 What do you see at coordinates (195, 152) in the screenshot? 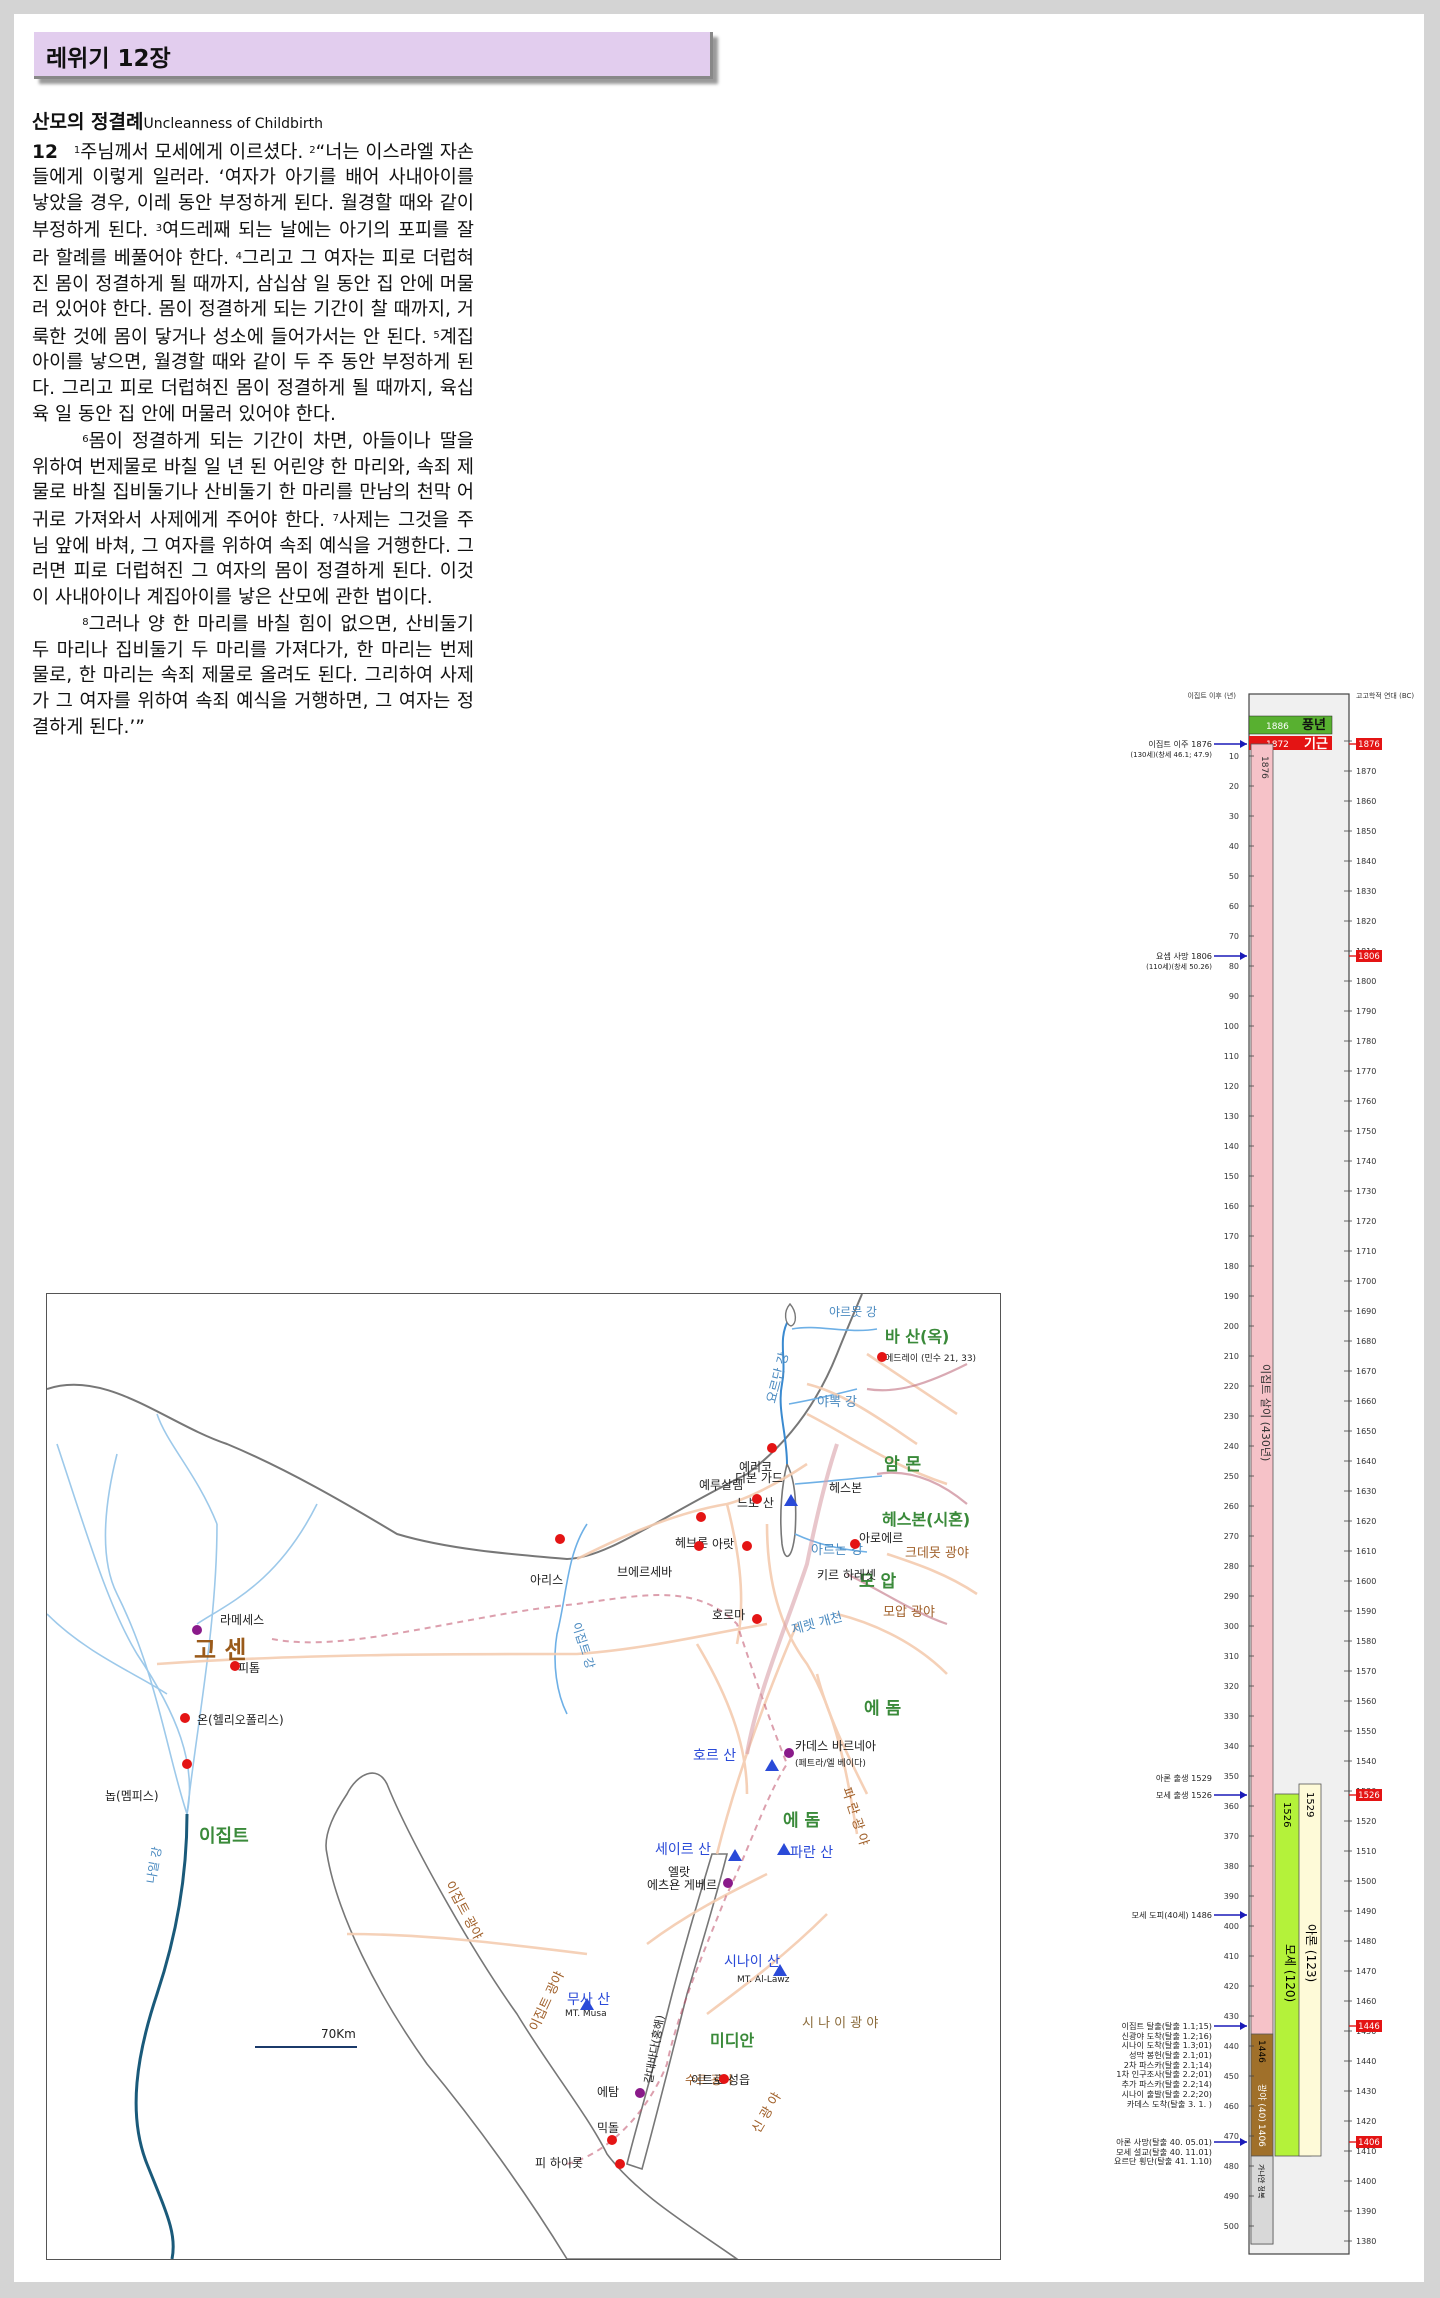
I see `verse-text: 주님께서 모세에게 이르셨다.` at bounding box center [195, 152].